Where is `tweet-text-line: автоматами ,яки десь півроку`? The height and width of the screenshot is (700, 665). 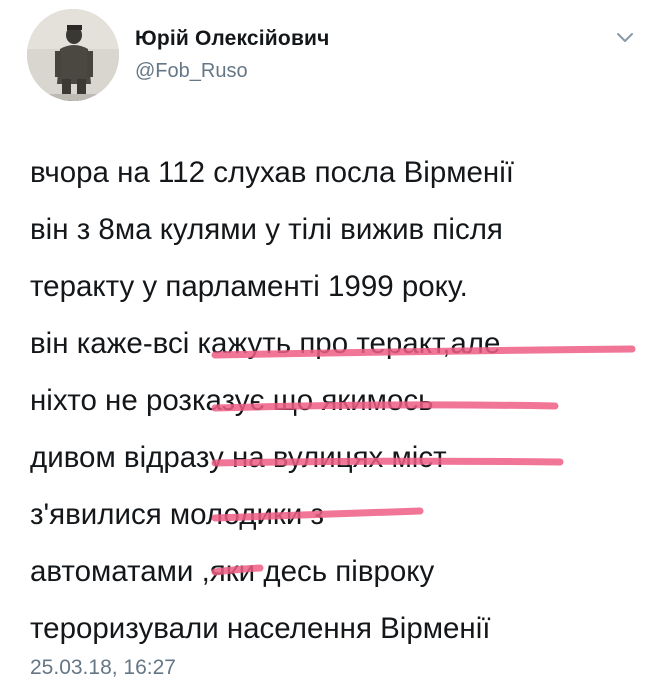
tweet-text-line: автоматами ,яки десь півроку is located at coordinates (232, 571).